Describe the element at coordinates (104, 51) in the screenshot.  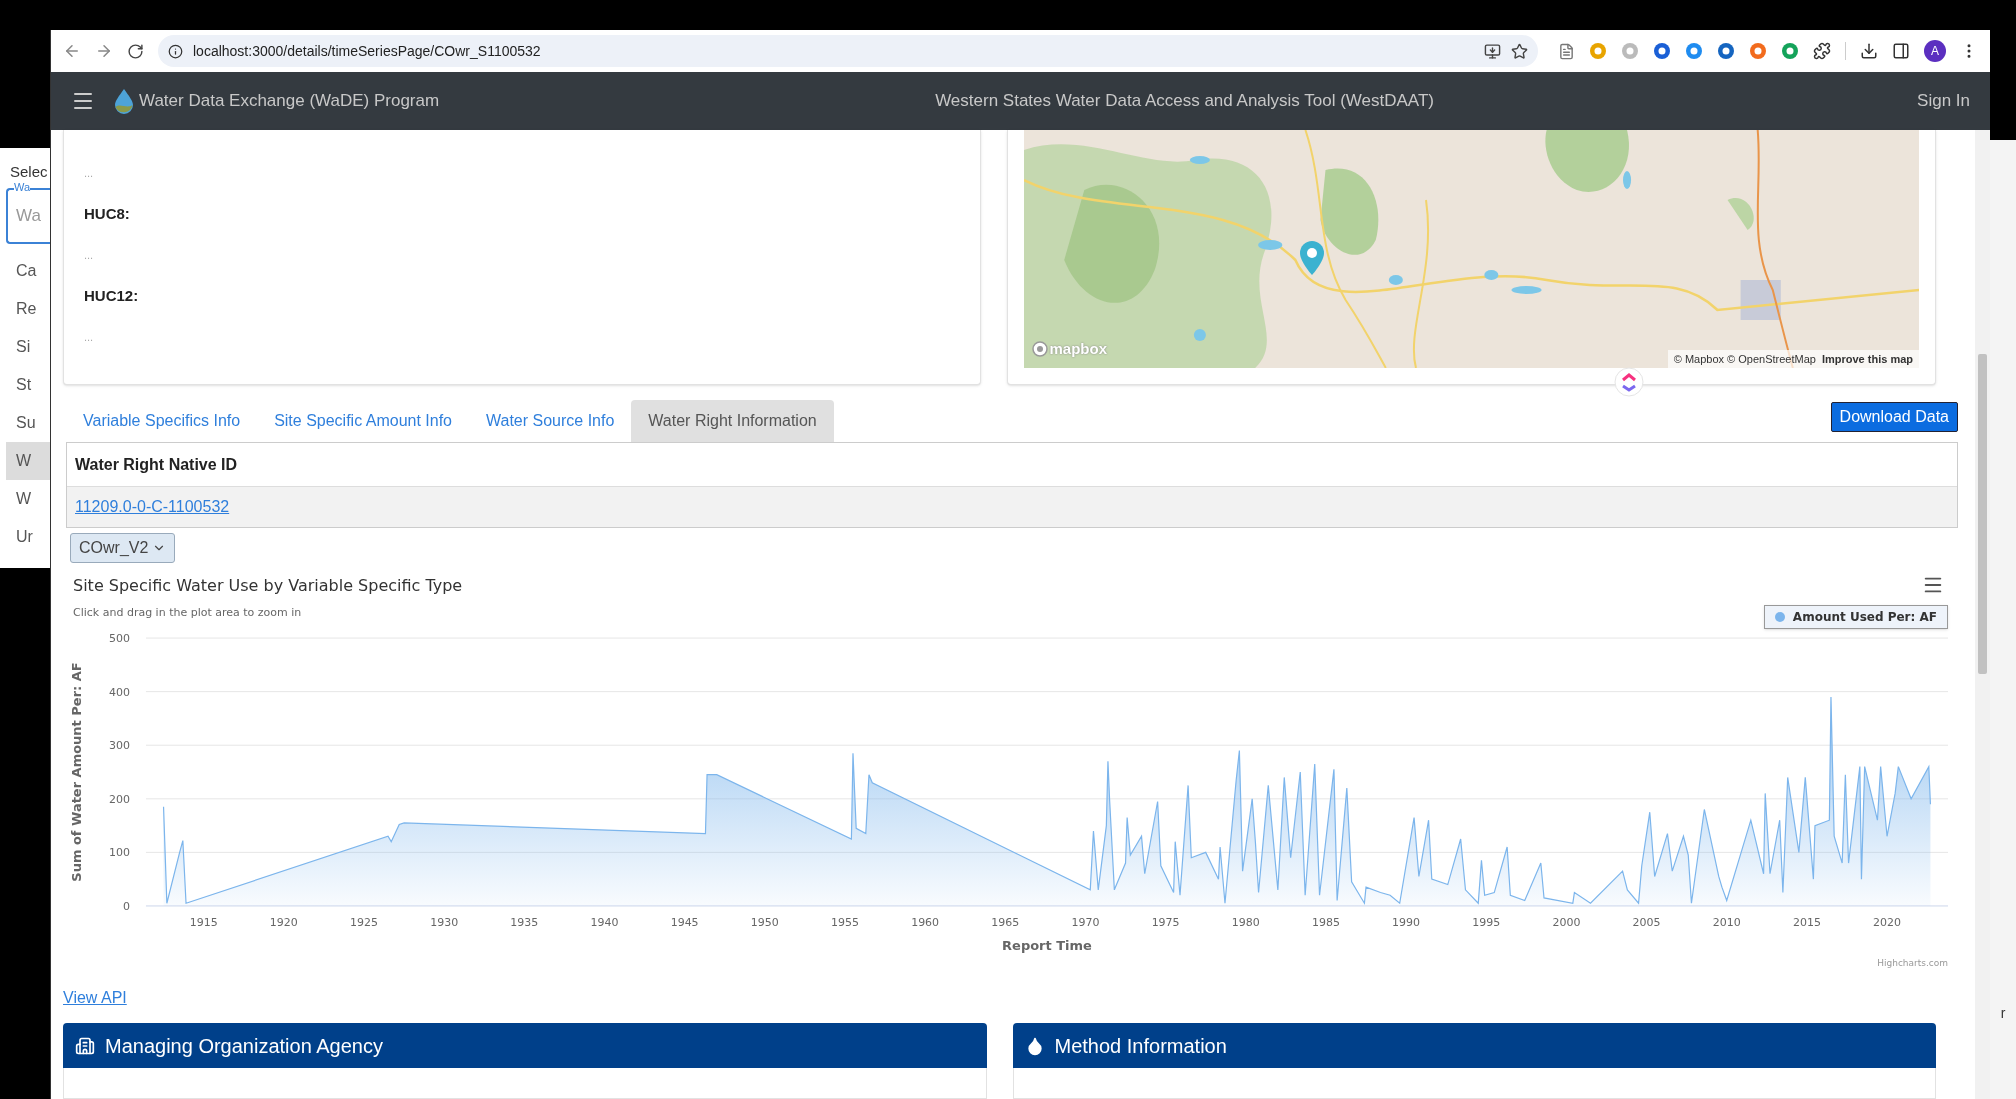
I see `forward-icon` at that location.